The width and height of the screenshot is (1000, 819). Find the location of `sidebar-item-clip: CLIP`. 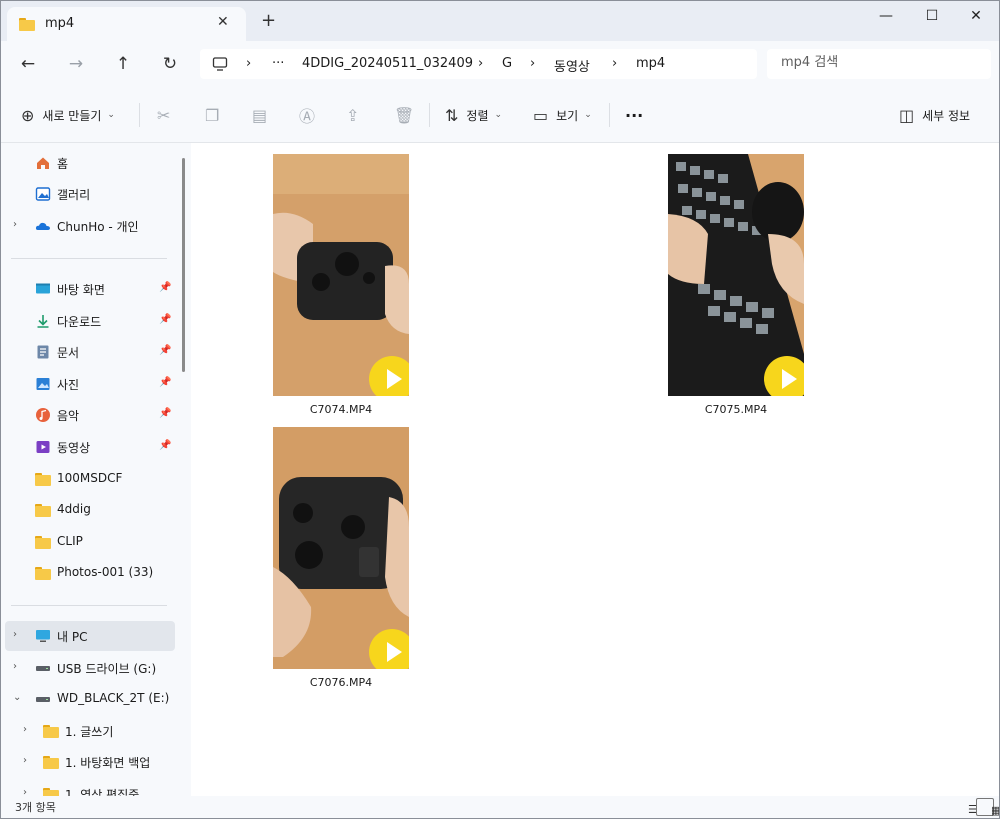

sidebar-item-clip: CLIP is located at coordinates (88, 542).